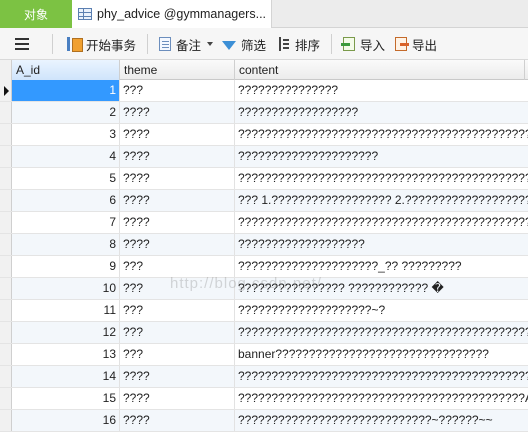 The image size is (528, 433). Describe the element at coordinates (177, 70) in the screenshot. I see `column-header-theme: theme` at that location.